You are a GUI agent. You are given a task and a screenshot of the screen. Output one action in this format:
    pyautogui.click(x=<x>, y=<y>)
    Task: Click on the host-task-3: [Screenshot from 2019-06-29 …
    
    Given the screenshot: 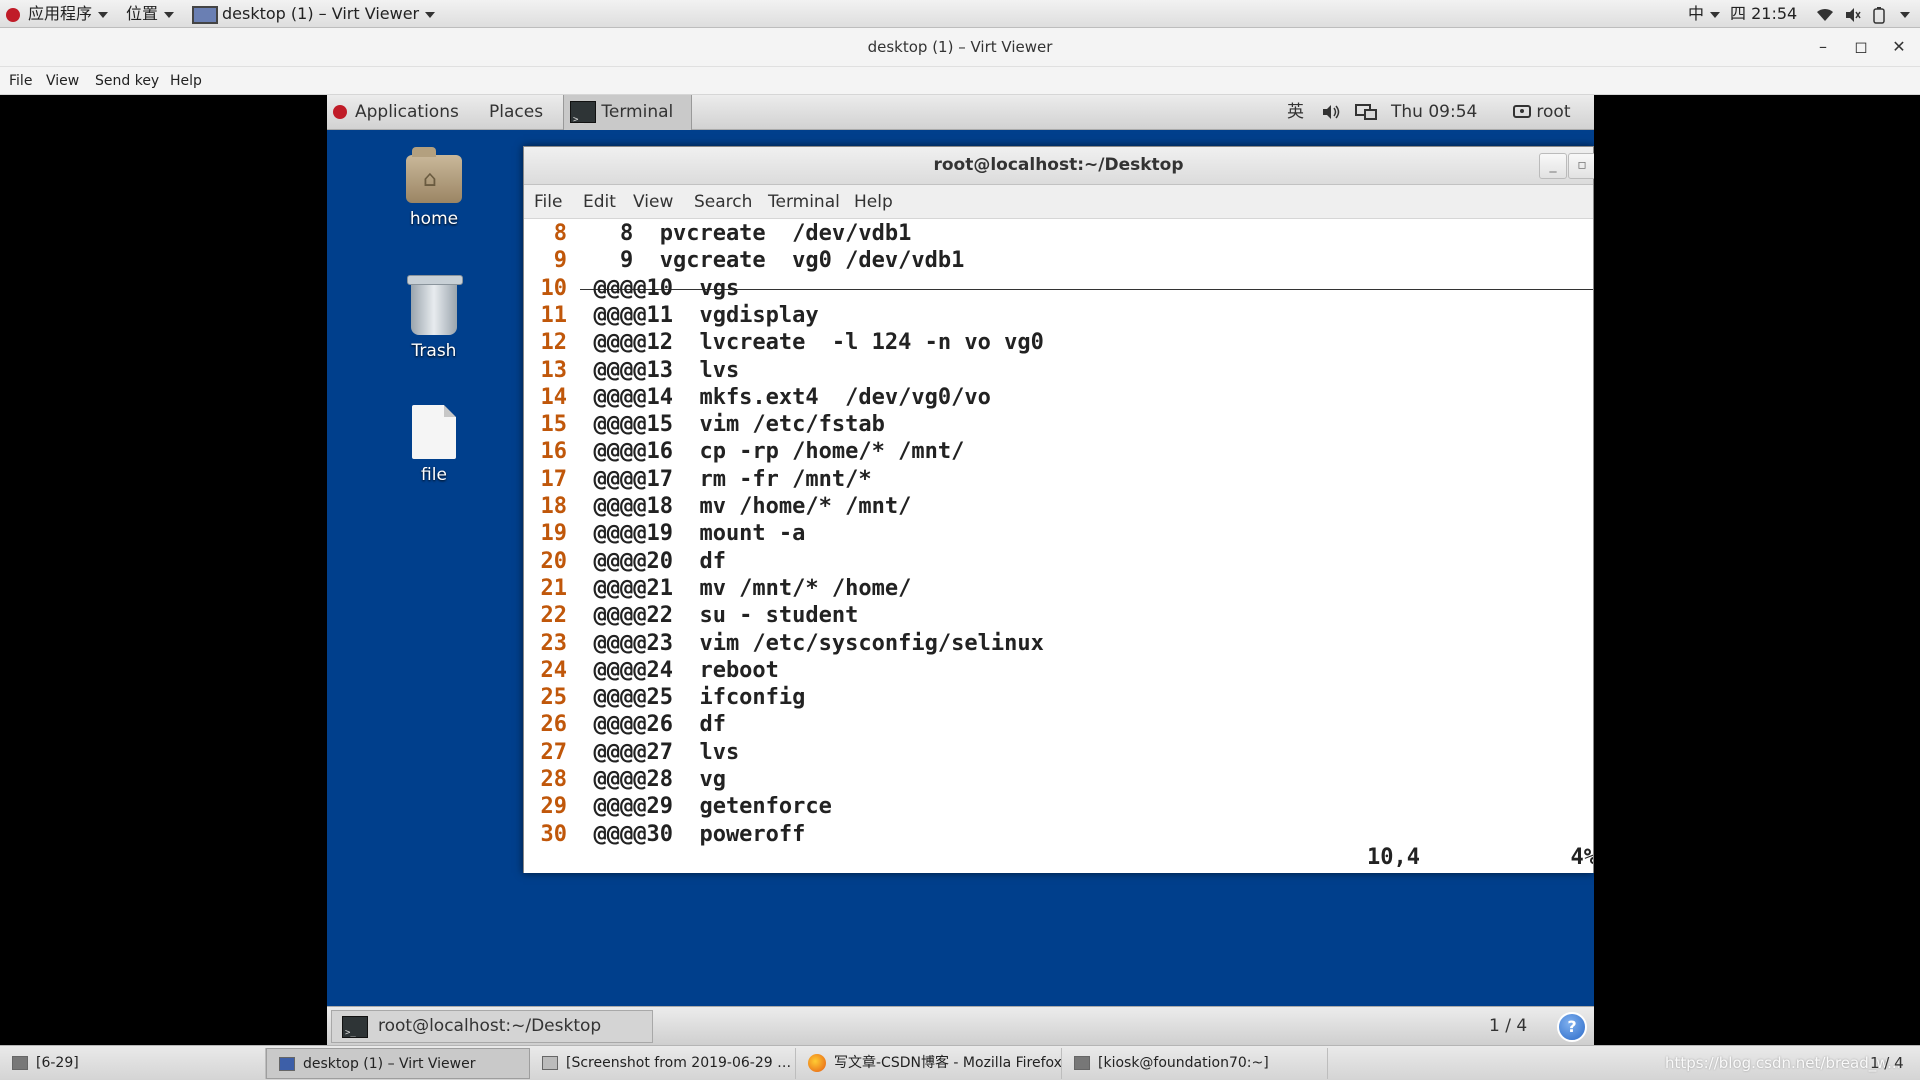 What is the action you would take?
    pyautogui.click(x=663, y=1063)
    